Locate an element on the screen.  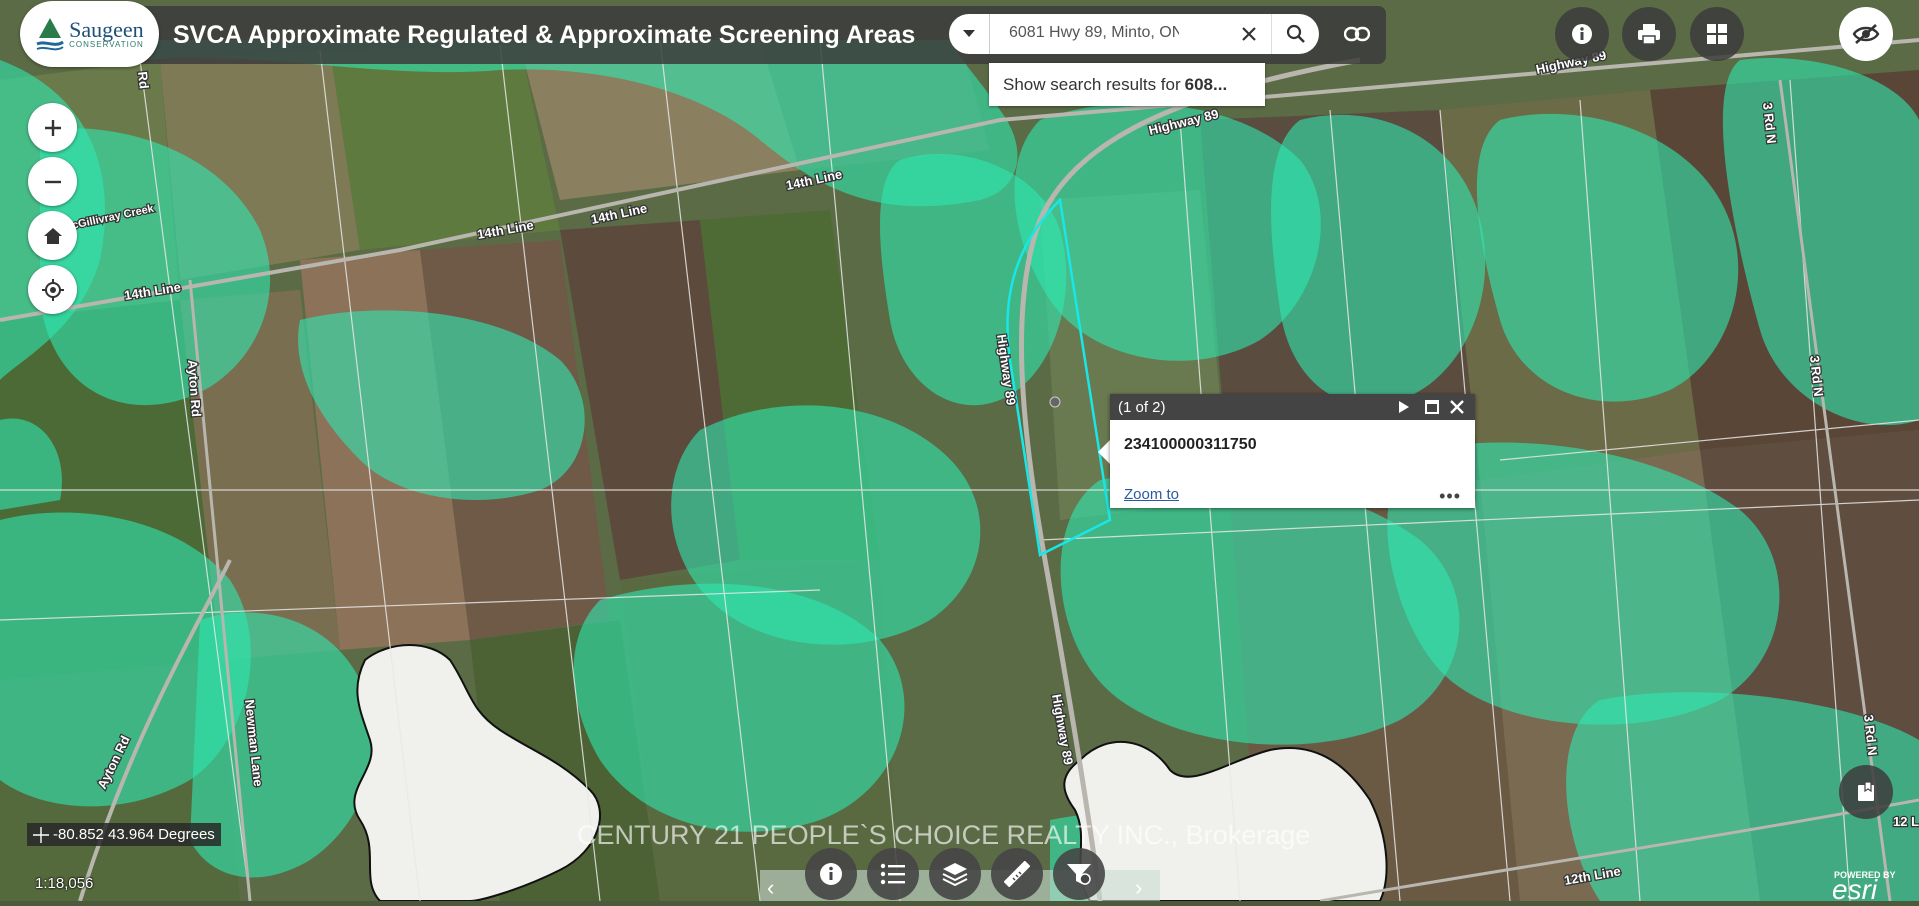
maximize-icon is located at coordinates (1432, 407).